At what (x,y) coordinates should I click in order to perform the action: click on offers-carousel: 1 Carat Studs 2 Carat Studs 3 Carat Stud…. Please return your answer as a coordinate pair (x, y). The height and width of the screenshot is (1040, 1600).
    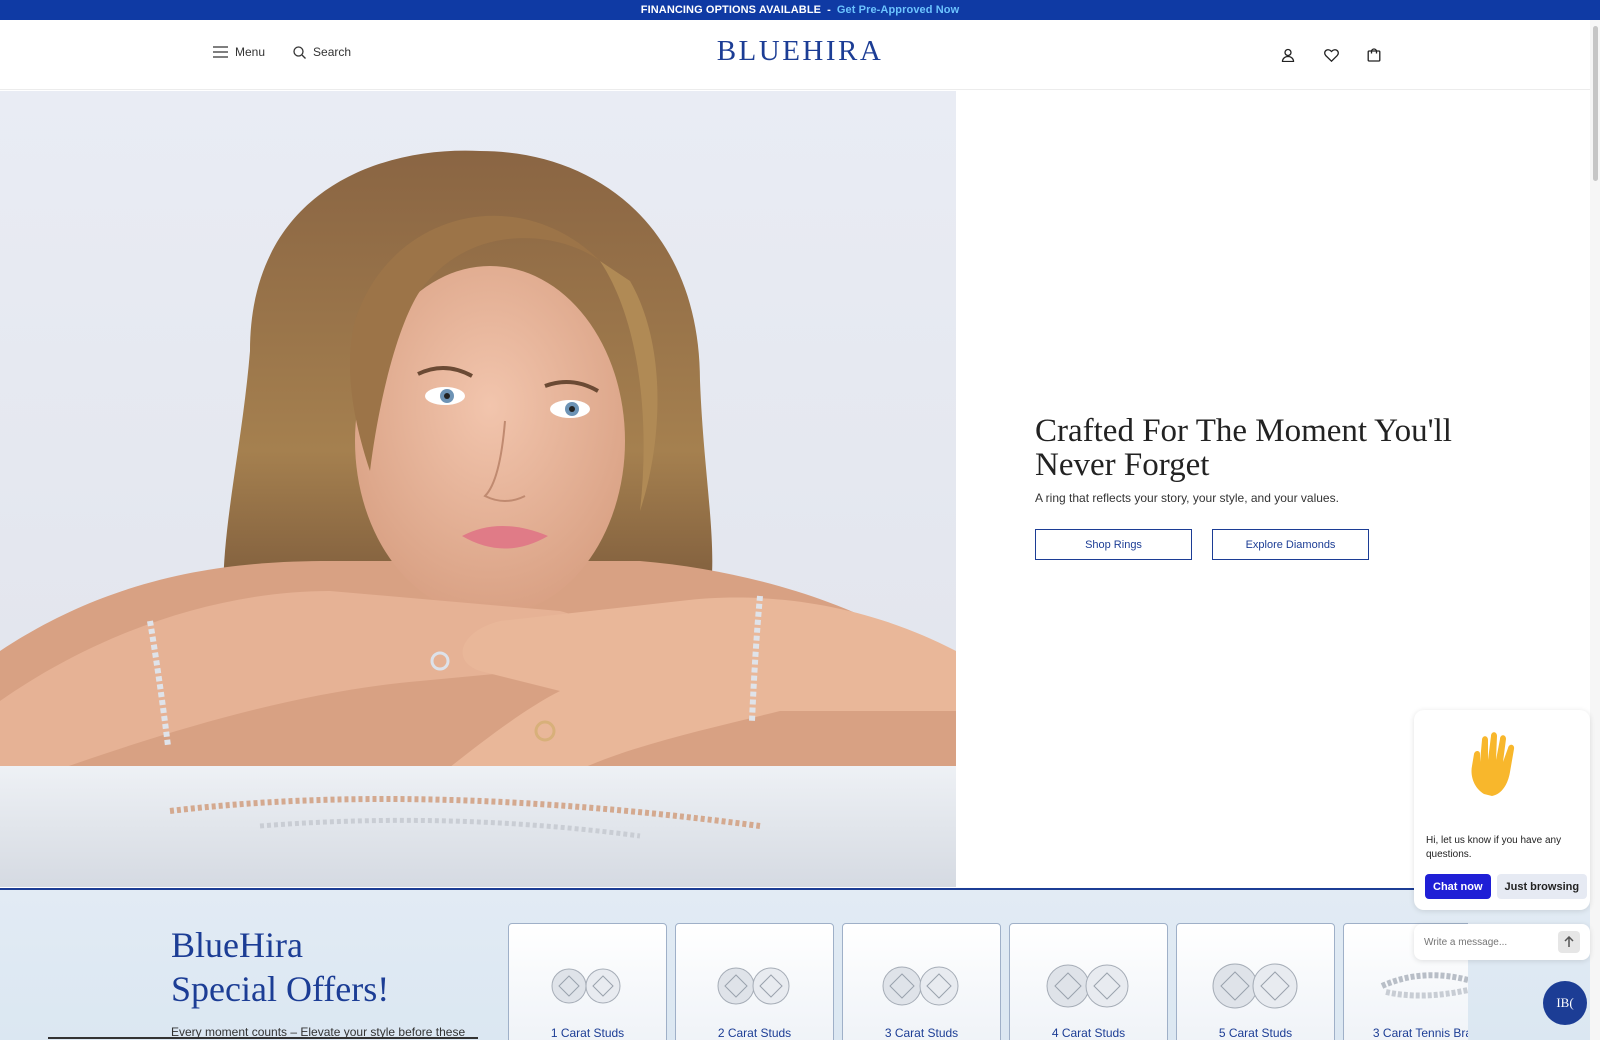
    Looking at the image, I should click on (988, 981).